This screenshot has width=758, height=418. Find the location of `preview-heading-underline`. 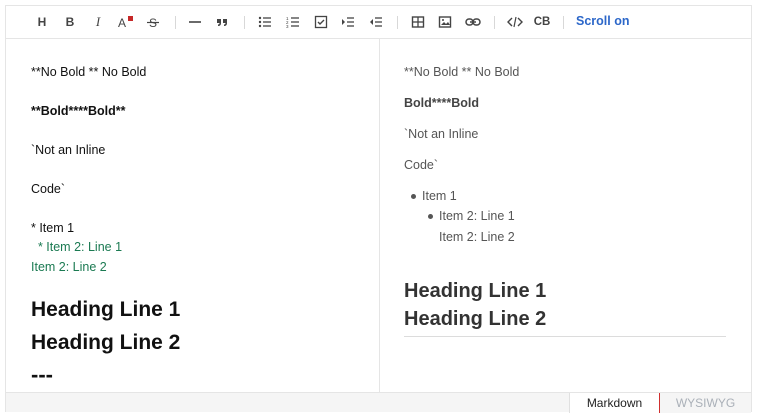

preview-heading-underline is located at coordinates (565, 336).